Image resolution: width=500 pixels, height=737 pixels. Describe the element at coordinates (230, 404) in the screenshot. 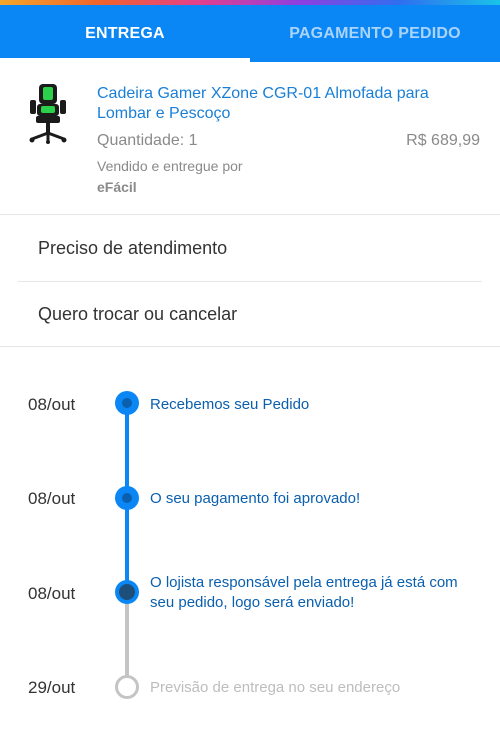

I see `timeline-status: Recebemos seu Pedido` at that location.